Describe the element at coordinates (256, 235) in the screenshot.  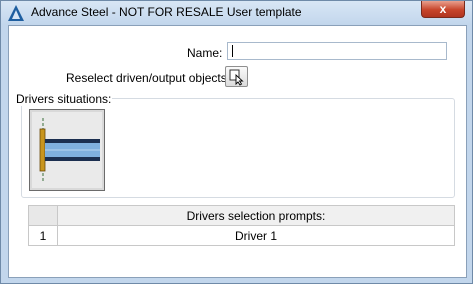
I see `driver-prompt-cell: Driver 1` at that location.